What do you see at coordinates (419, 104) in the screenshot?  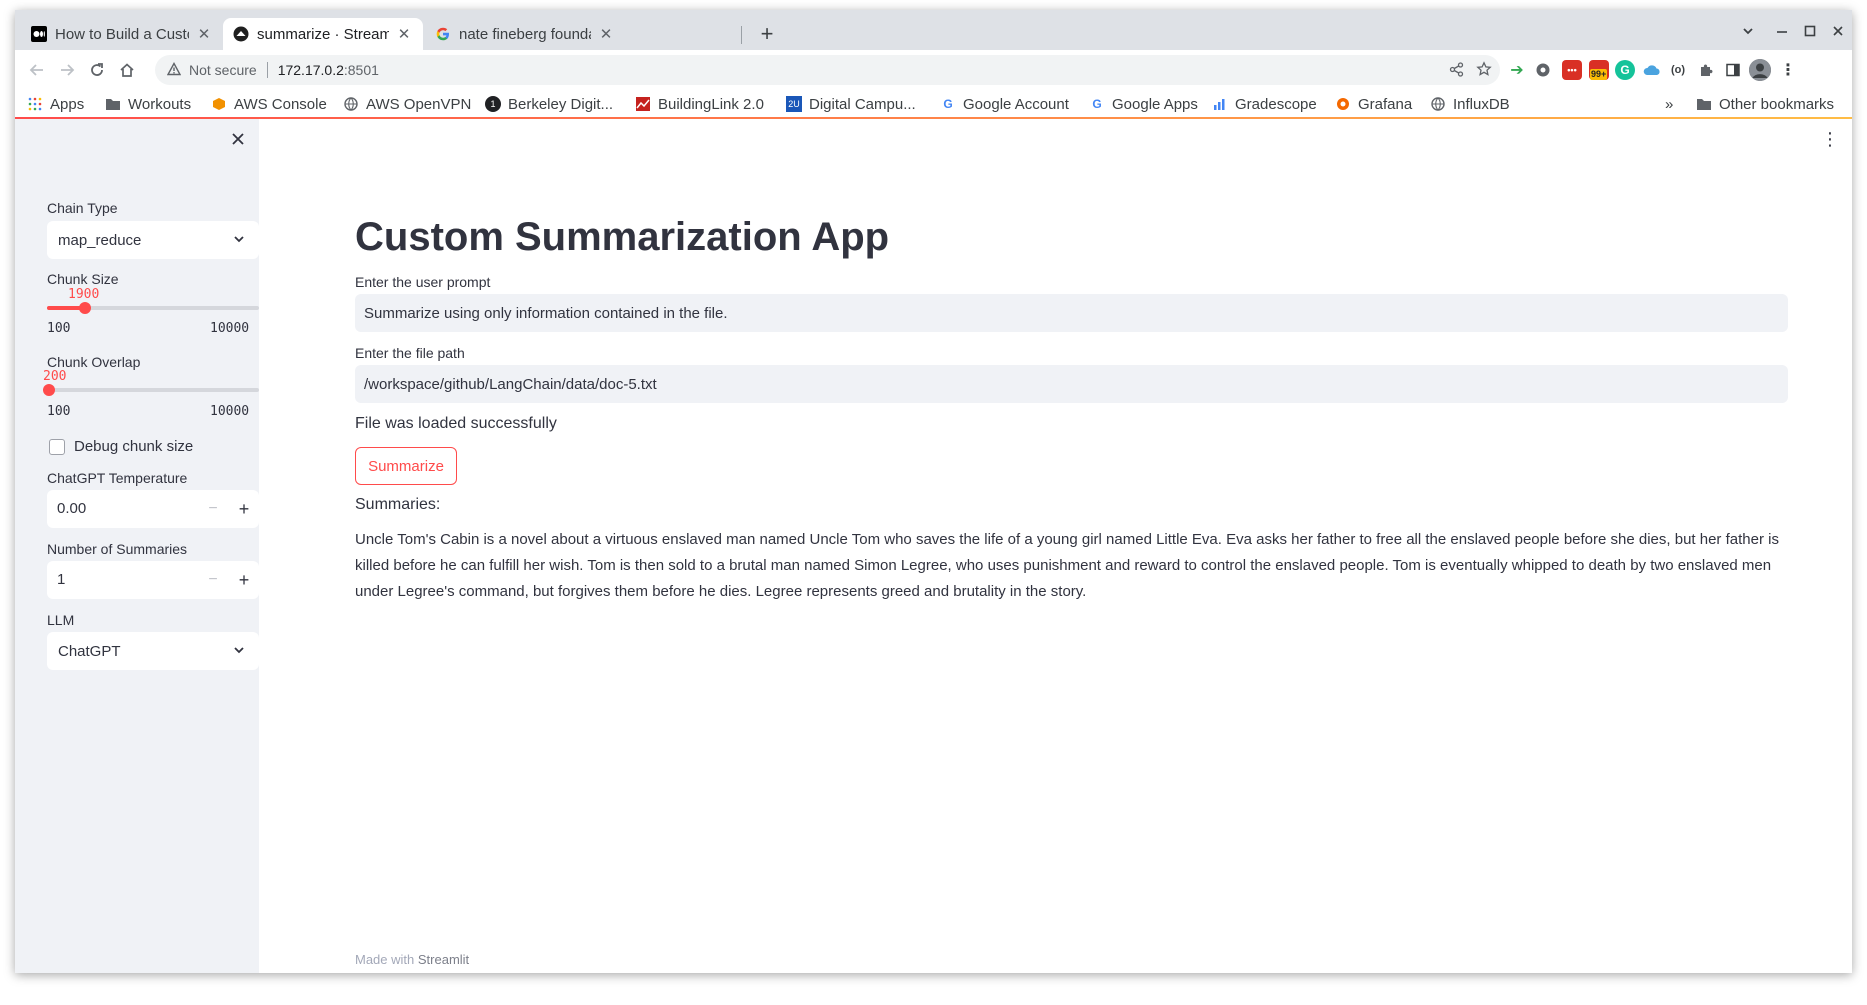 I see `bookmark-label: AWS OpenVPN` at bounding box center [419, 104].